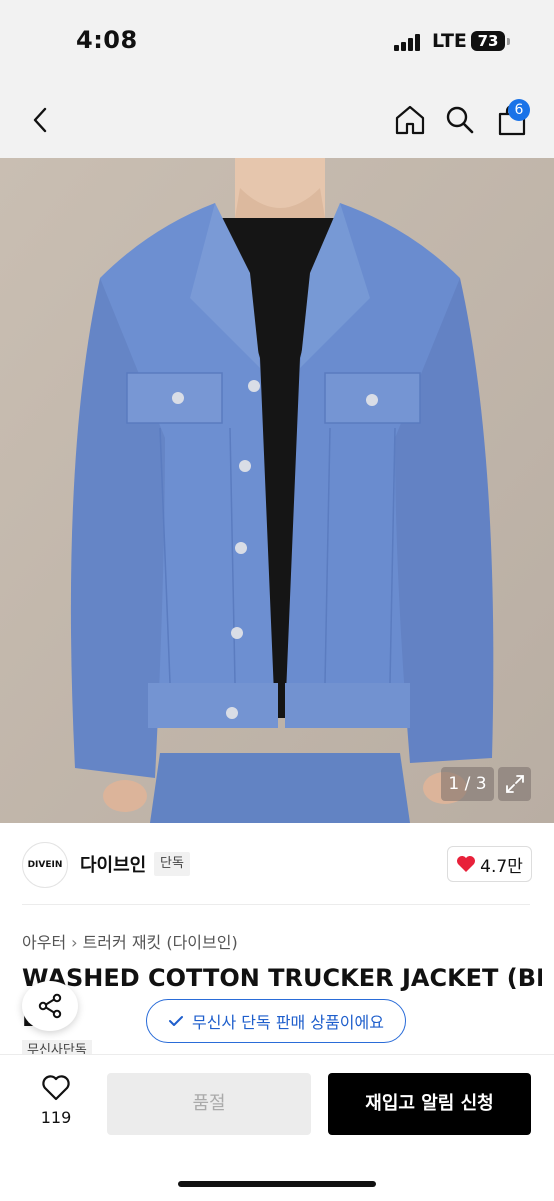  I want to click on share-icon, so click(50, 1006).